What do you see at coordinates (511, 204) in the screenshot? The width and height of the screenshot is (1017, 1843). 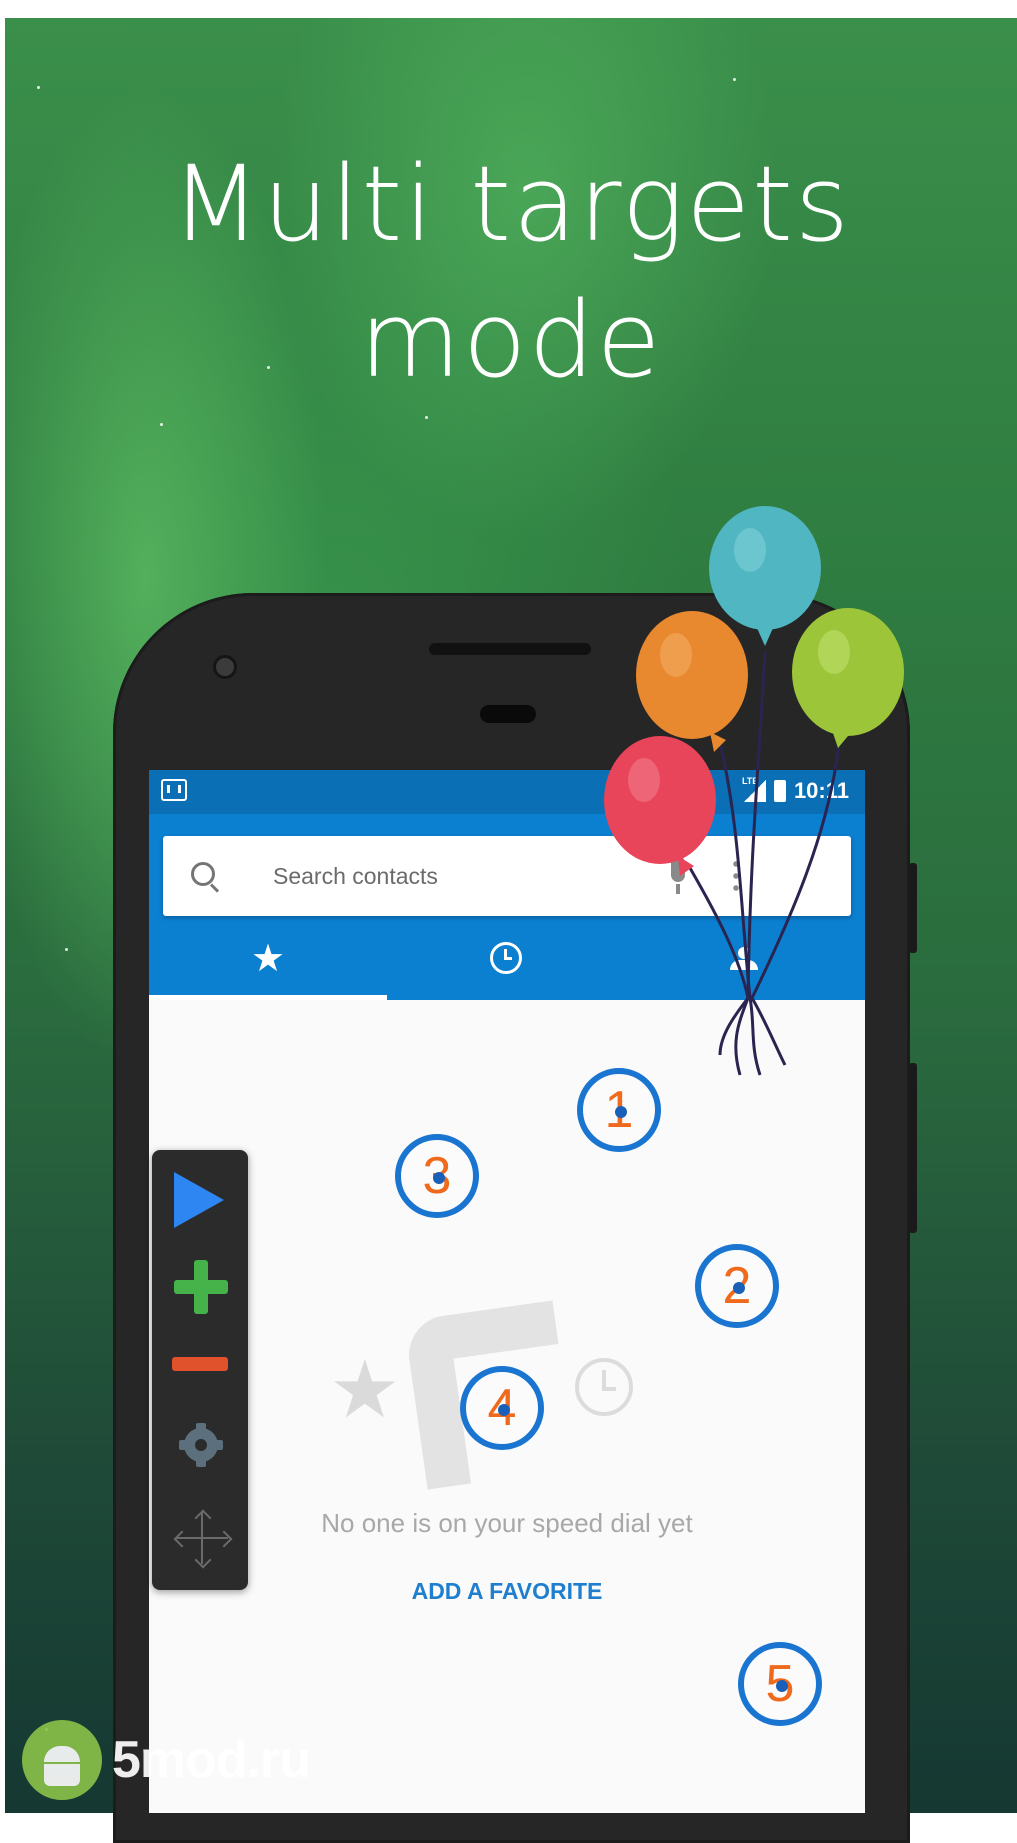 I see `headline-line-1: Multi targets` at bounding box center [511, 204].